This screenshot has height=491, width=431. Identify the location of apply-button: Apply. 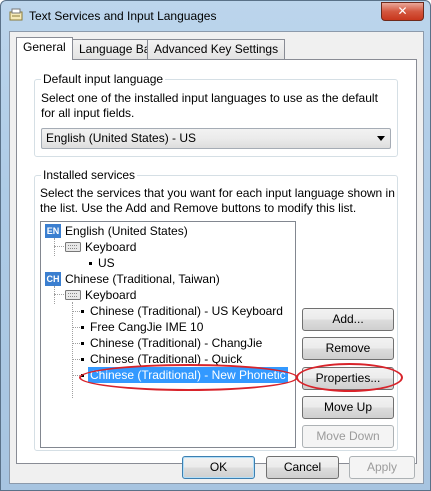
(382, 467).